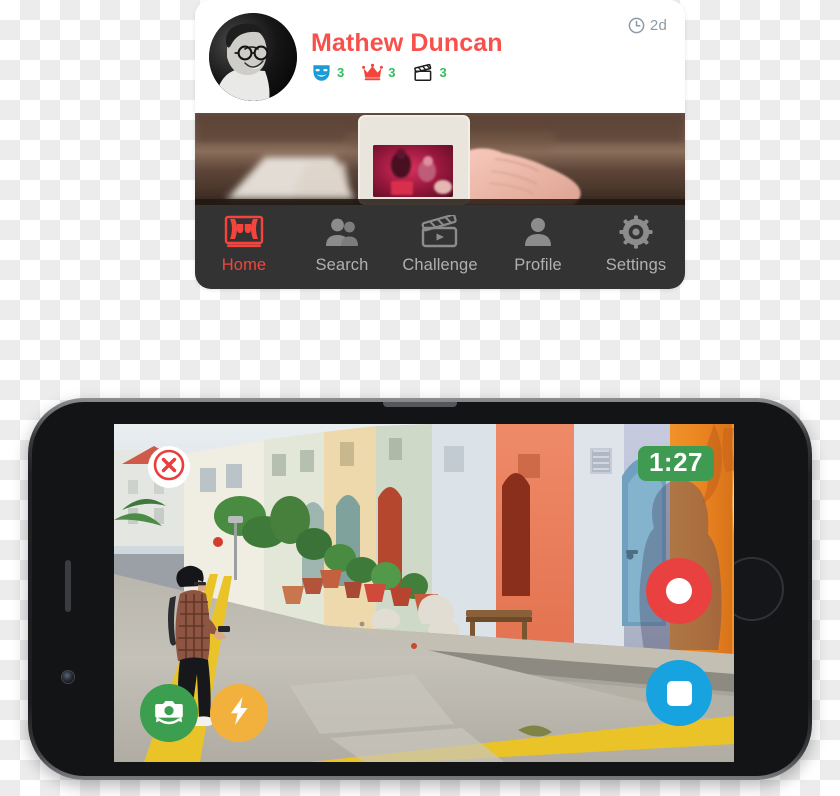  Describe the element at coordinates (675, 464) in the screenshot. I see `recording-timer: 1:27` at that location.